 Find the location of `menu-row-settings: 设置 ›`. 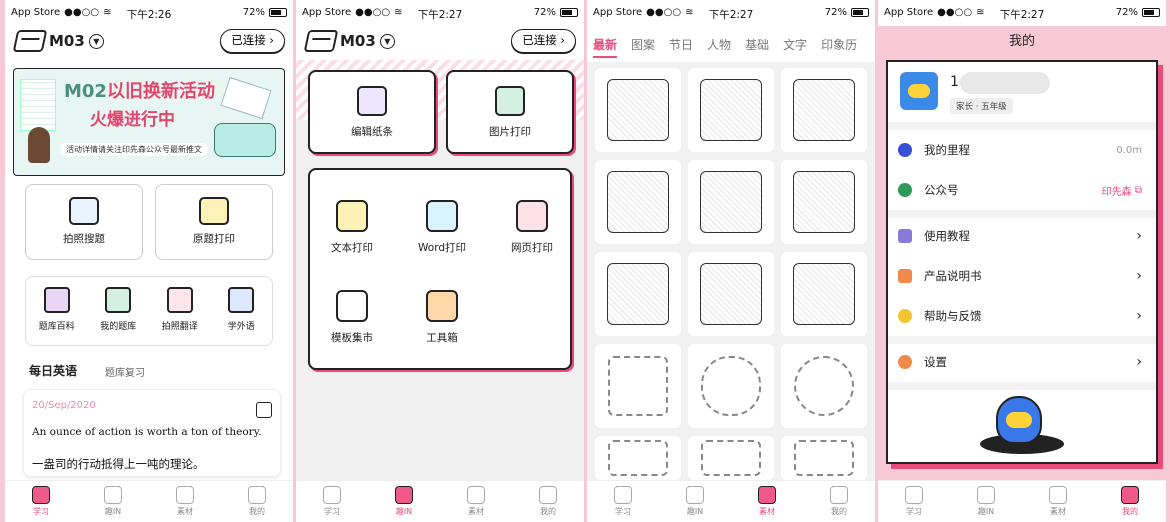

menu-row-settings: 设置 › is located at coordinates (1022, 362).